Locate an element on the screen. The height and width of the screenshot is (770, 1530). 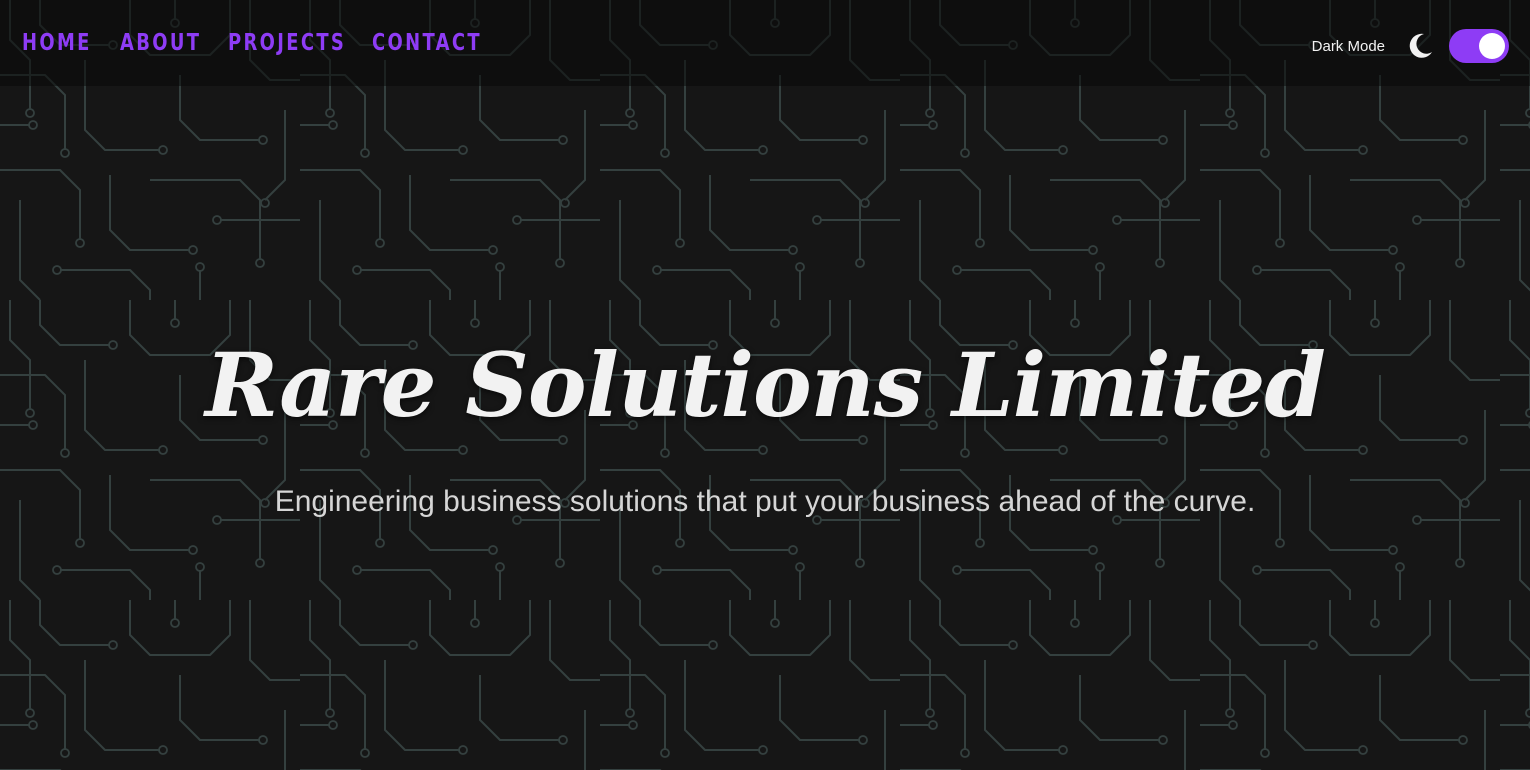
nav-link-contact: CONTACT is located at coordinates (426, 43).